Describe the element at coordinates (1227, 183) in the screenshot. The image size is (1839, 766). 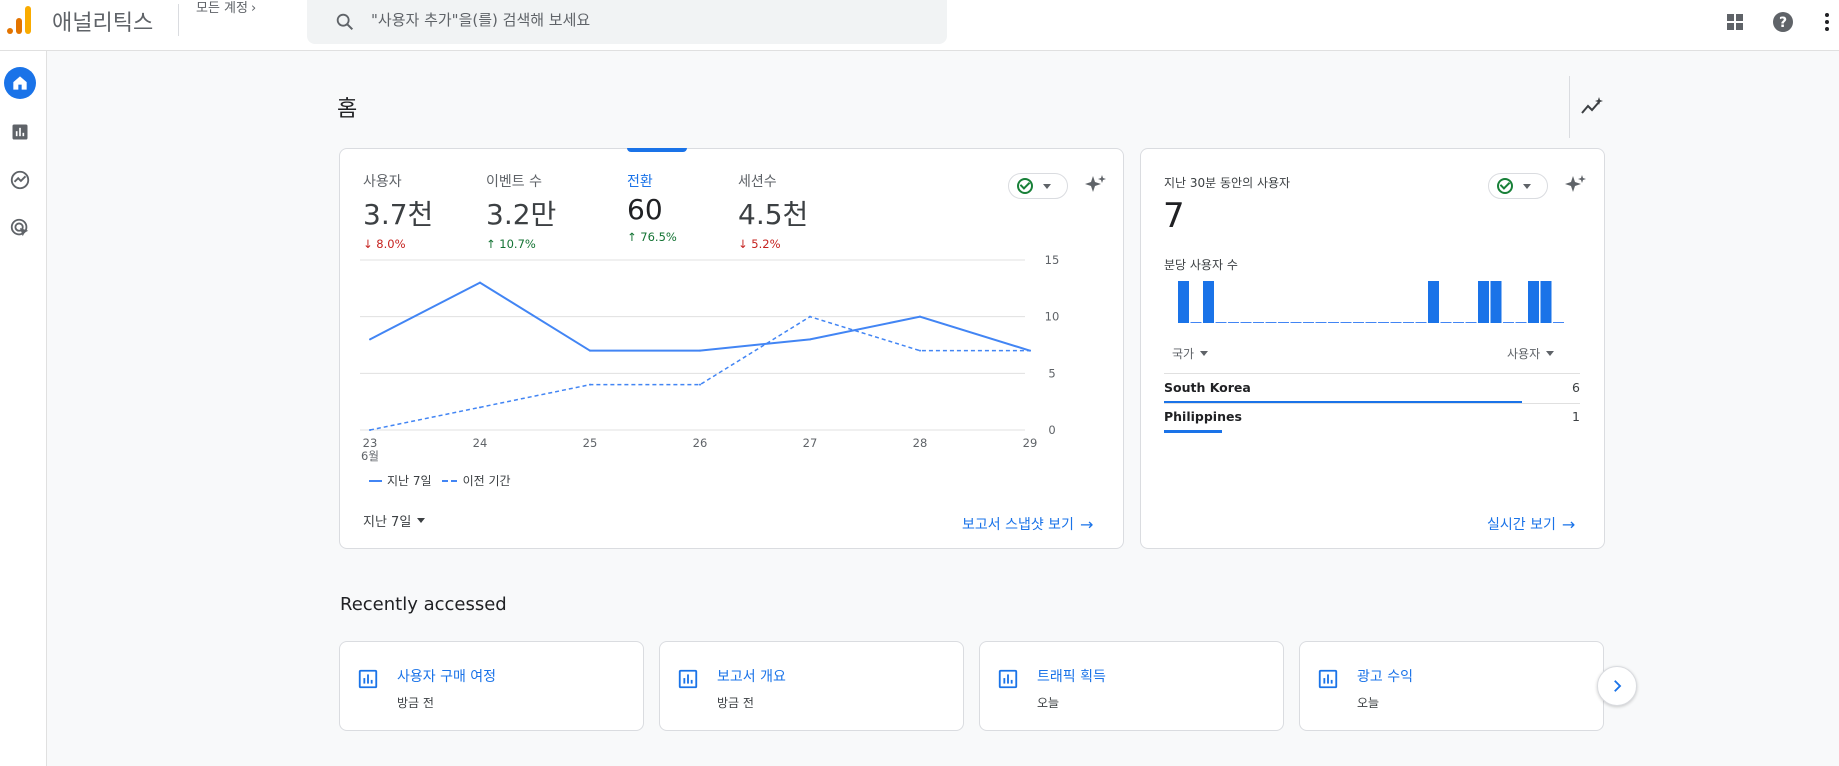
I see `realtime-title: 지난 30분 동안의 사용자` at that location.